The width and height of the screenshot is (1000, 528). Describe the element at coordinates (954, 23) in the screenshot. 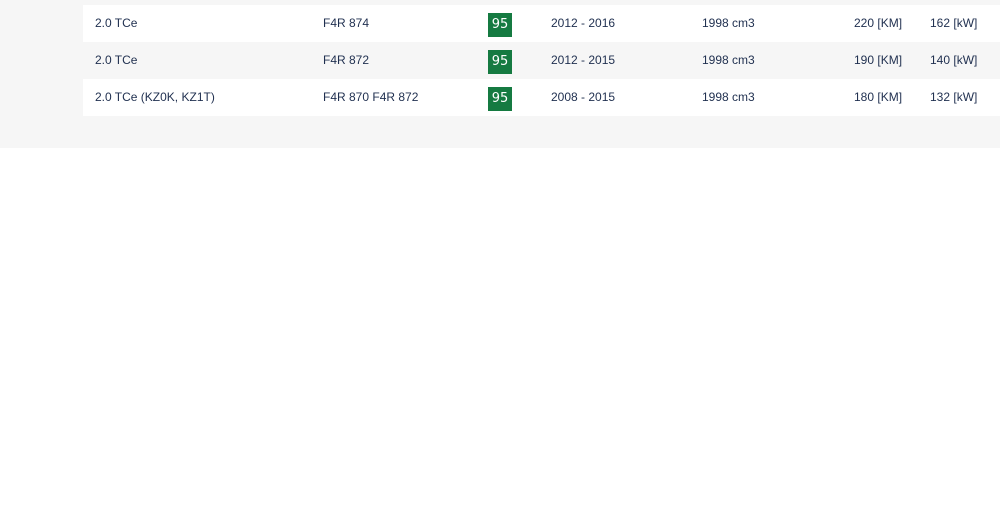

I see `power-kw: 162 [kW]` at that location.